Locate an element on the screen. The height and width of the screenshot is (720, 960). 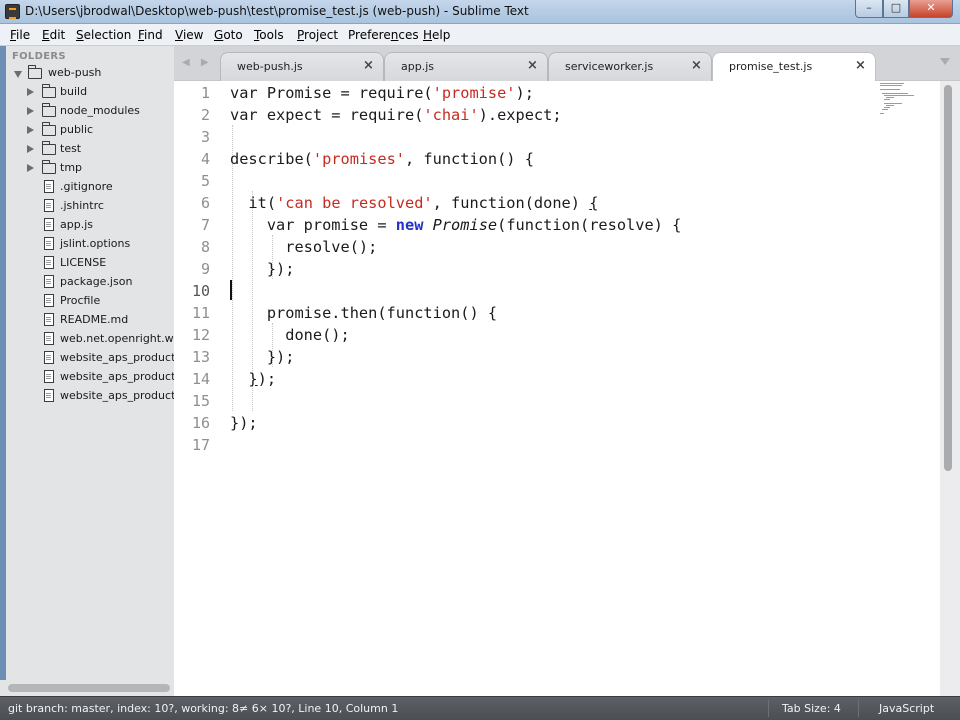
tree-file-label: website_aps_productio is located at coordinates (117, 357).